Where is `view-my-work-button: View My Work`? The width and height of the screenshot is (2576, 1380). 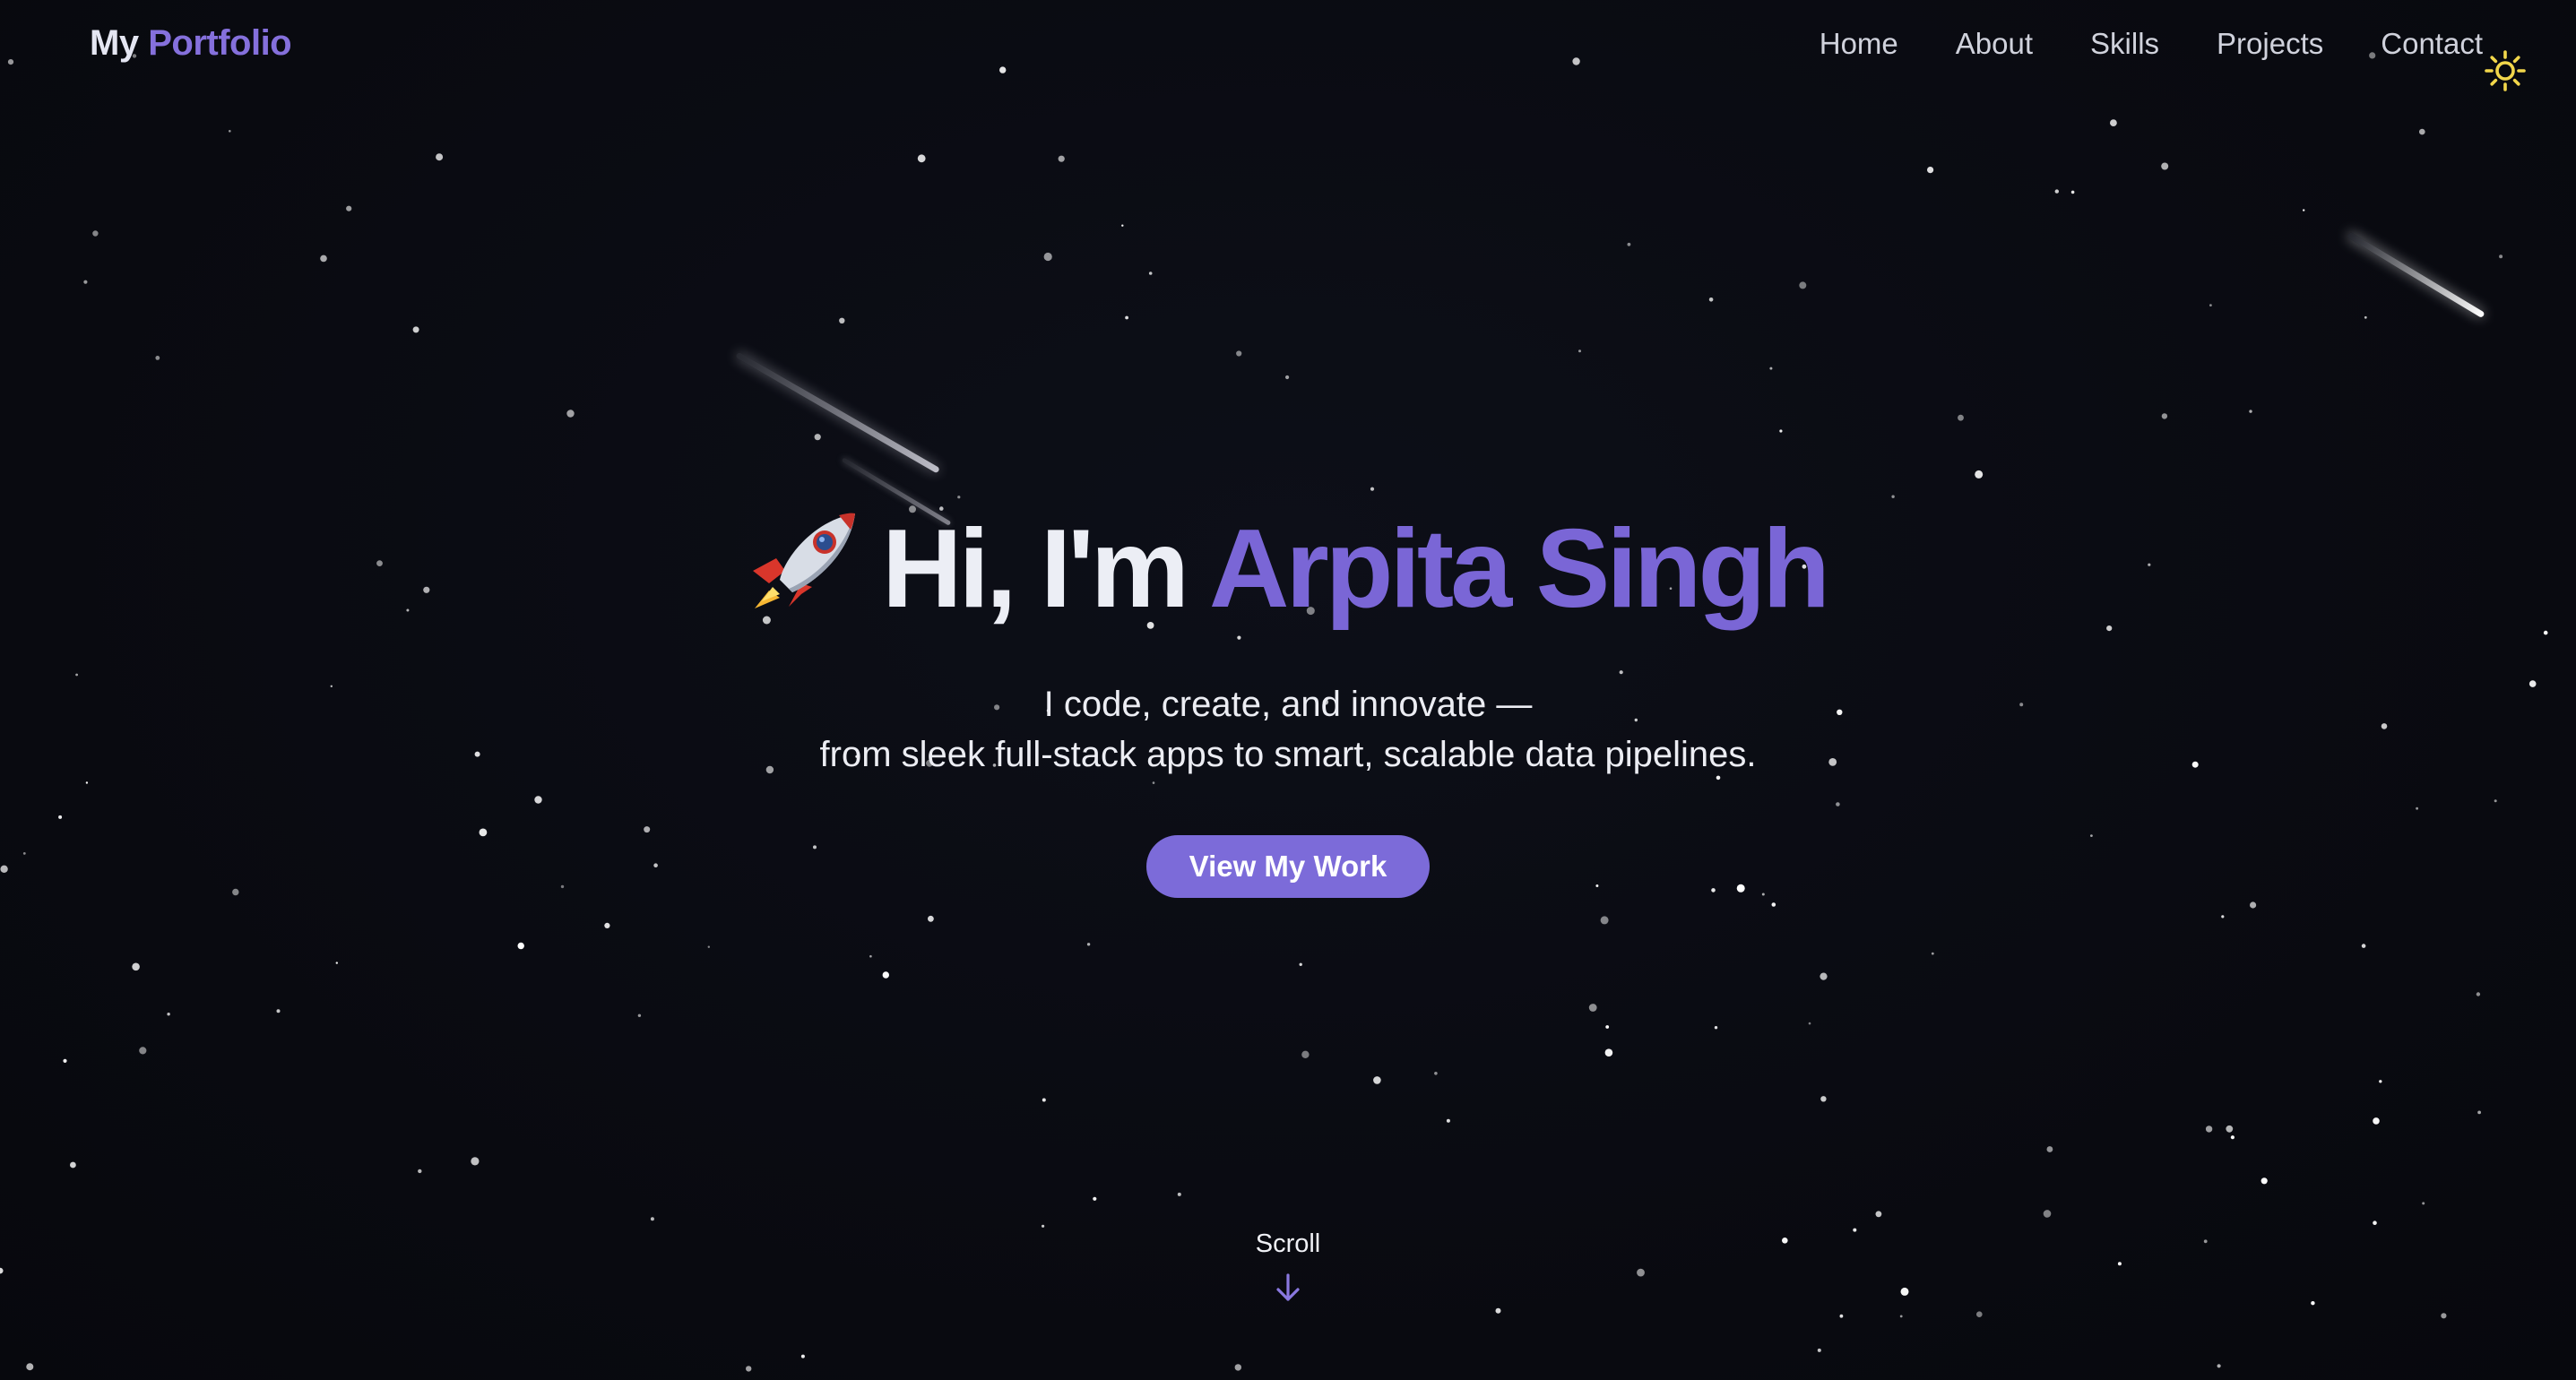 view-my-work-button: View My Work is located at coordinates (1288, 866).